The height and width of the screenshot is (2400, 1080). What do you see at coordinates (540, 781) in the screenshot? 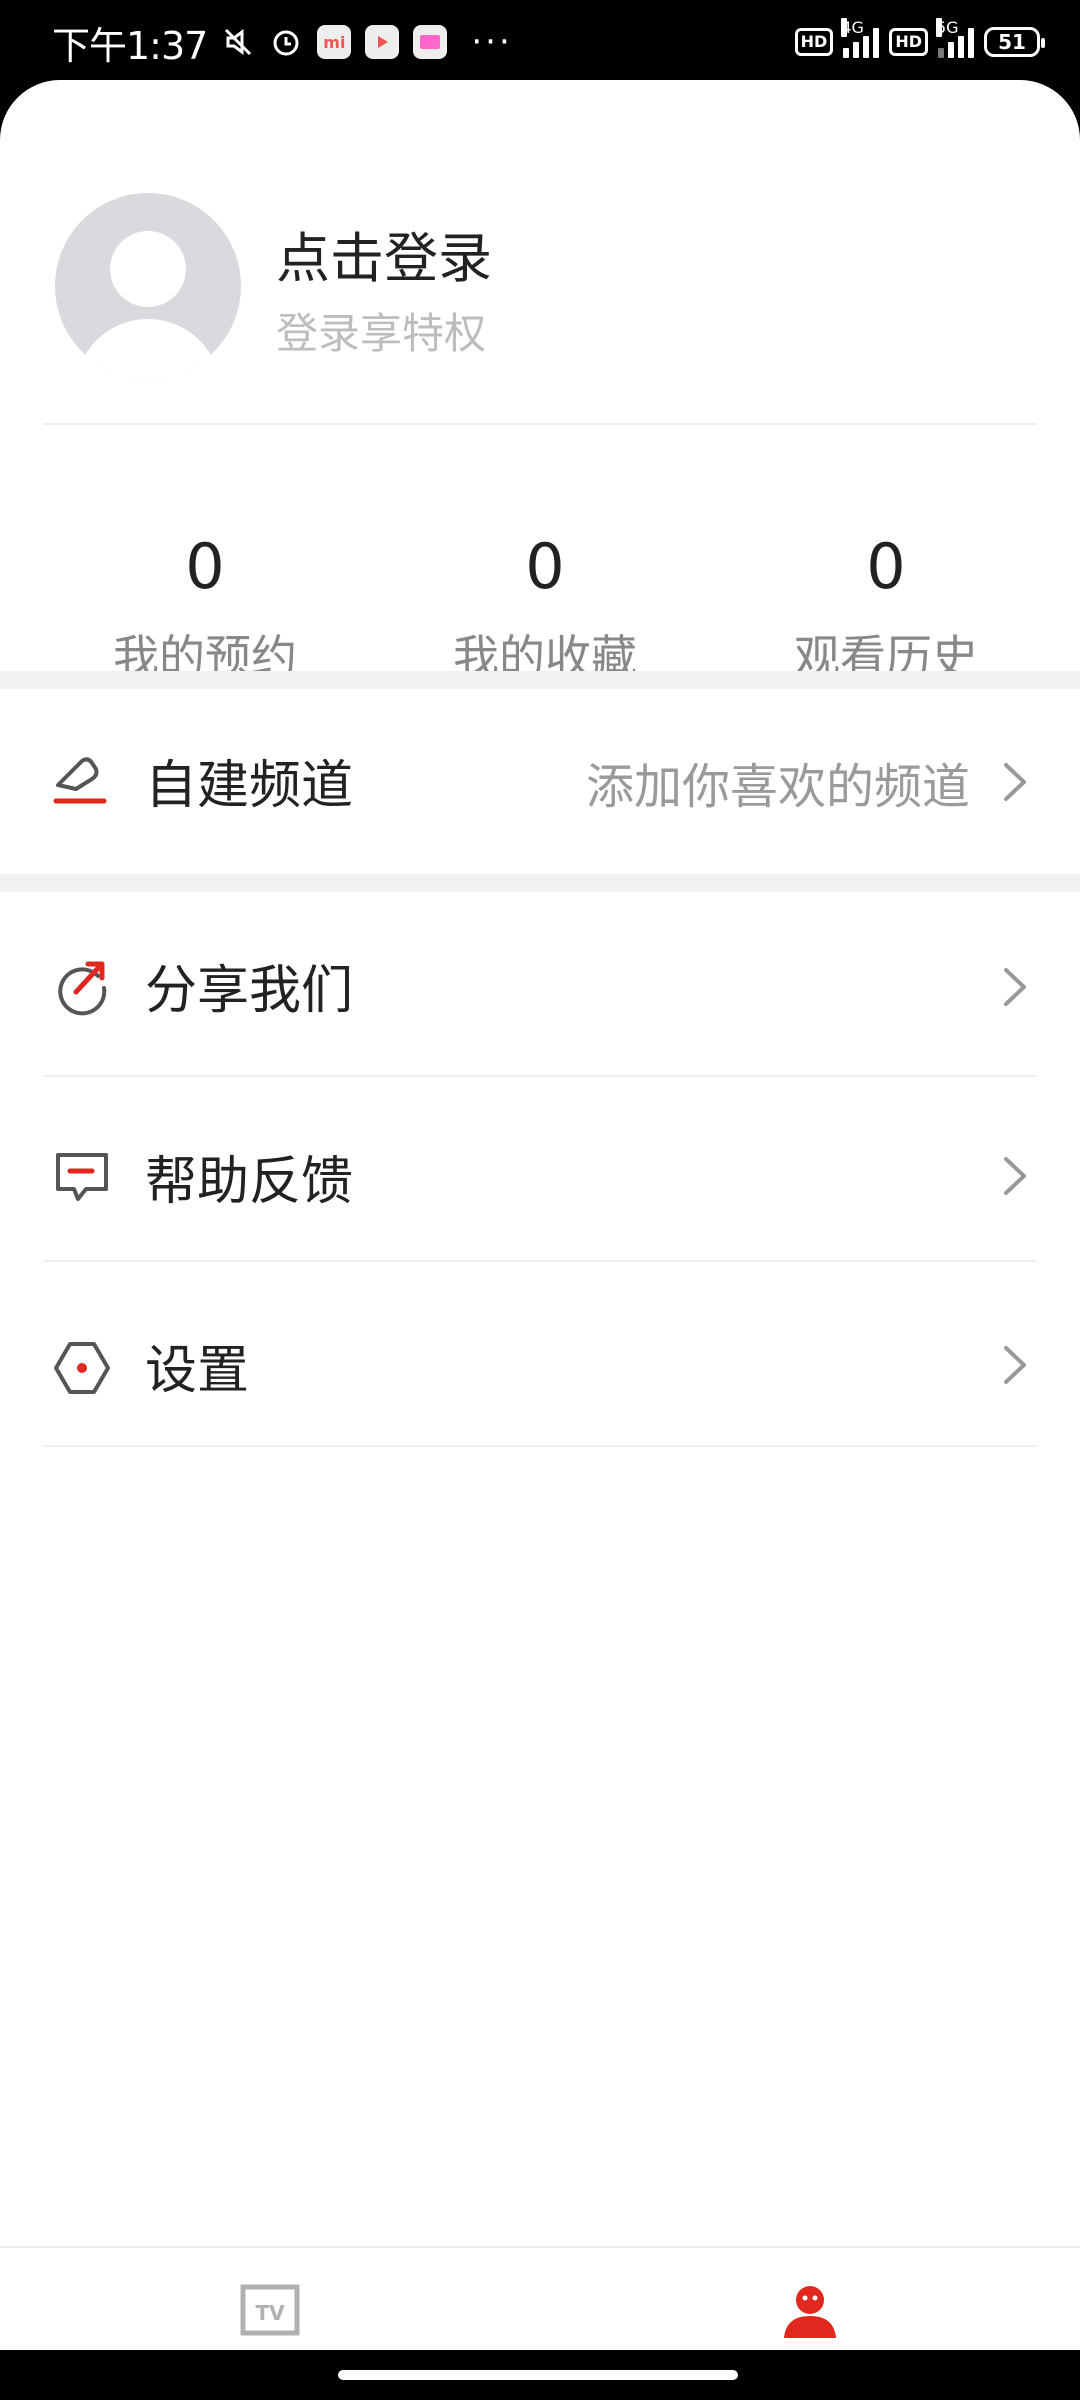
I see `menu-custom-channel: 自建频道 添加你喜欢的频道` at bounding box center [540, 781].